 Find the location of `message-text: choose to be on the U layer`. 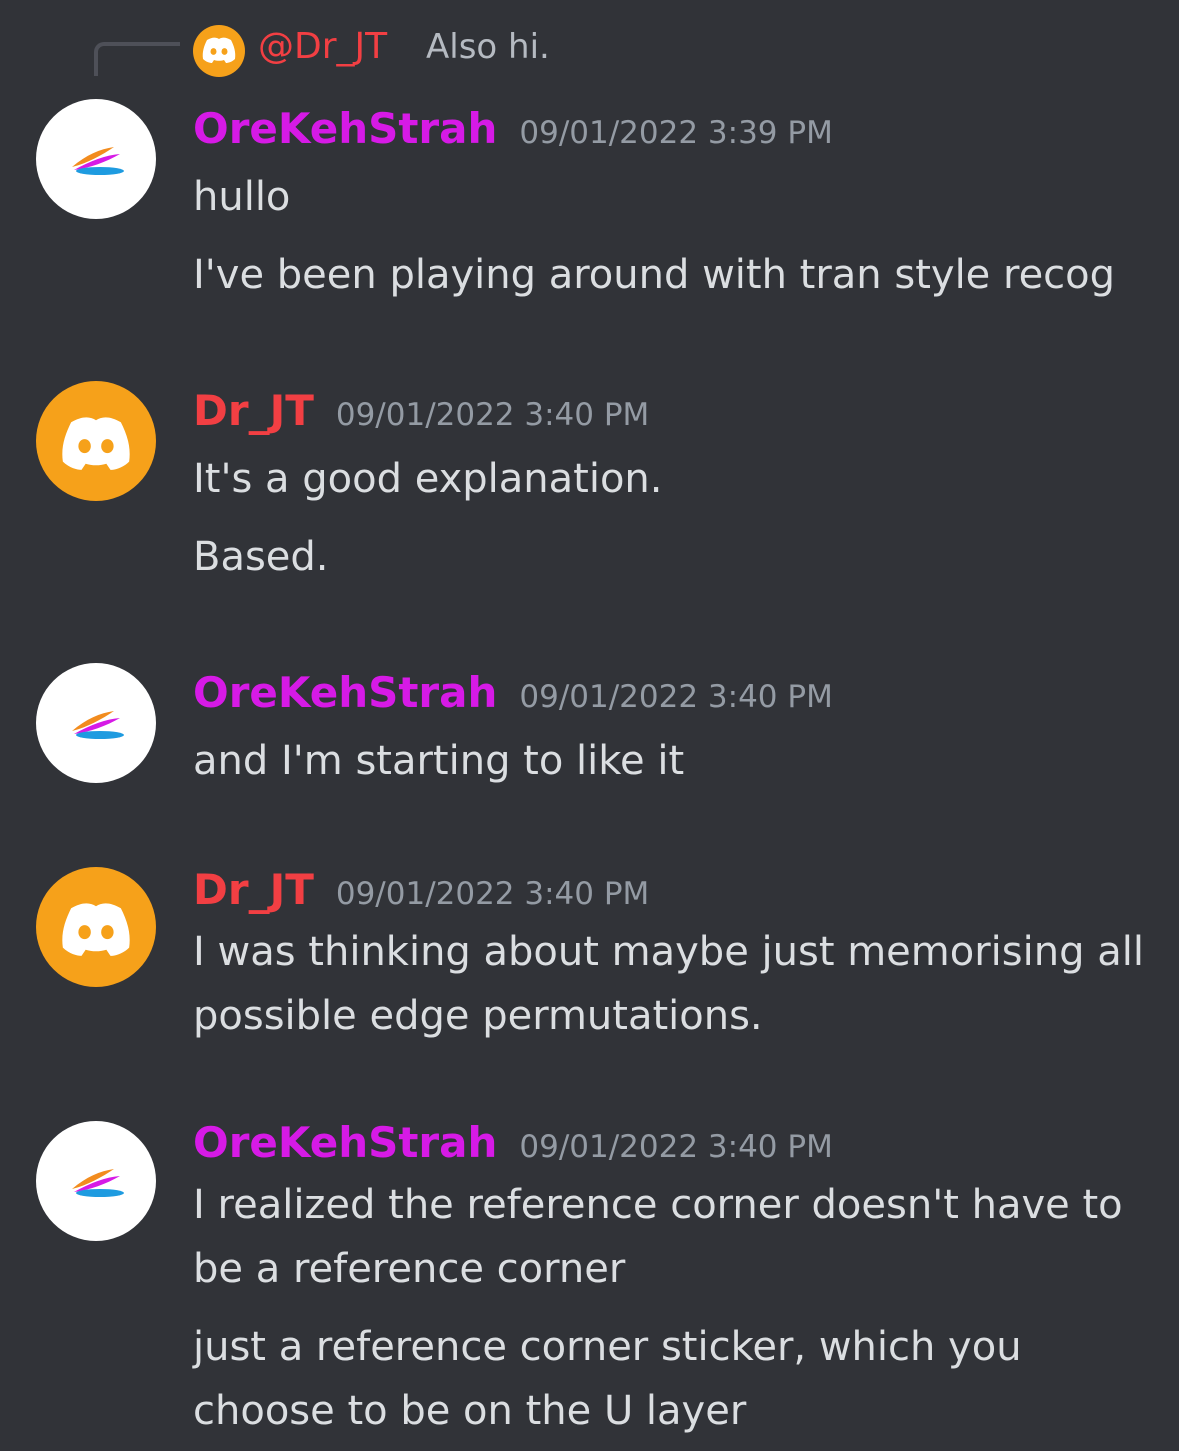

message-text: choose to be on the U layer is located at coordinates (470, 1411).